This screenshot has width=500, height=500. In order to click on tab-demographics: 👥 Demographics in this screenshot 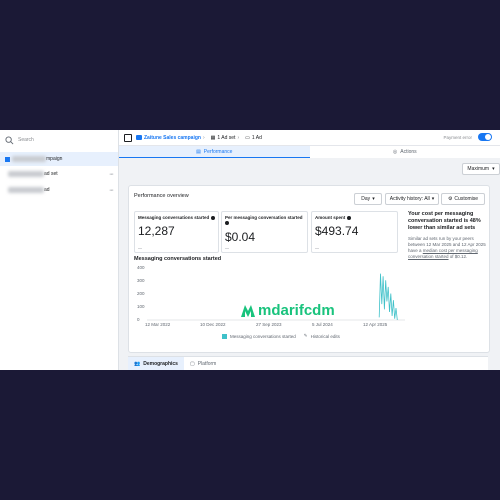, I will do `click(156, 363)`.